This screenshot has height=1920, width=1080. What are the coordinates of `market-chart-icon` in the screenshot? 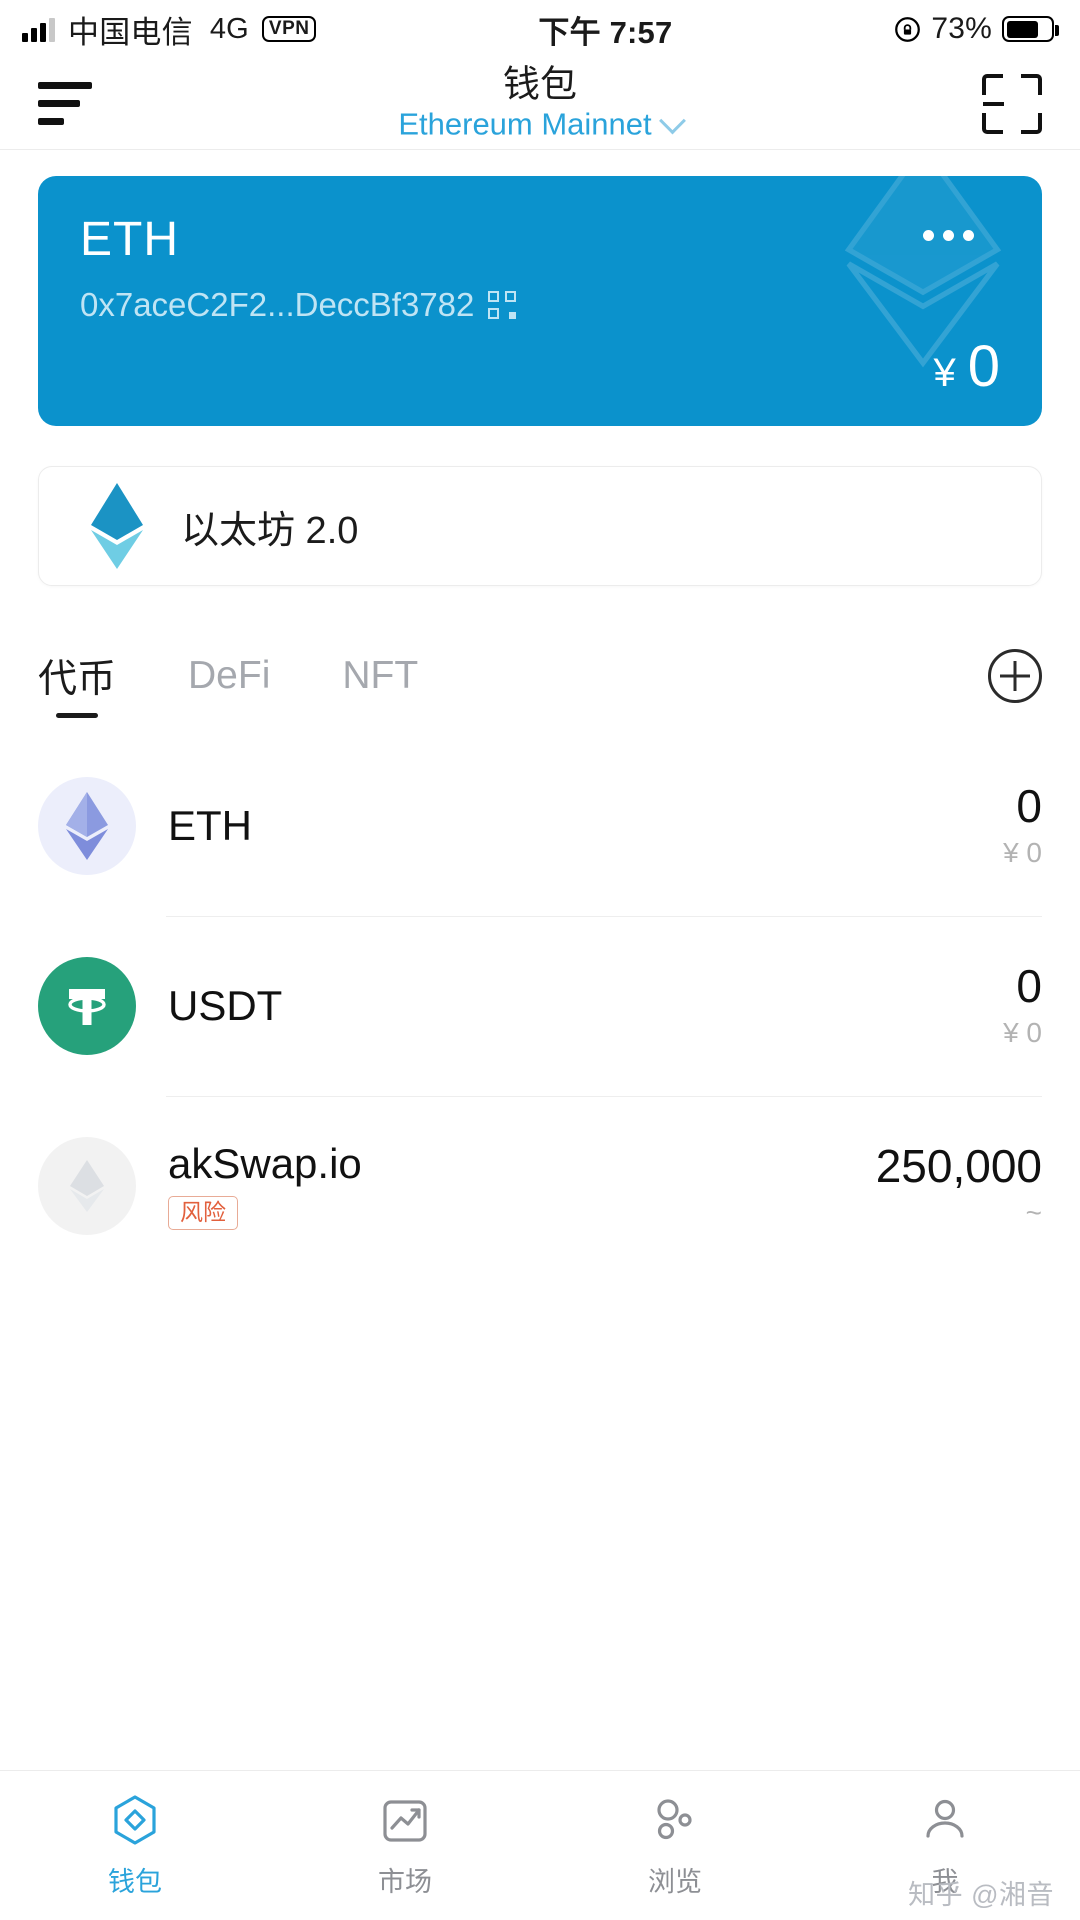 It's located at (405, 1820).